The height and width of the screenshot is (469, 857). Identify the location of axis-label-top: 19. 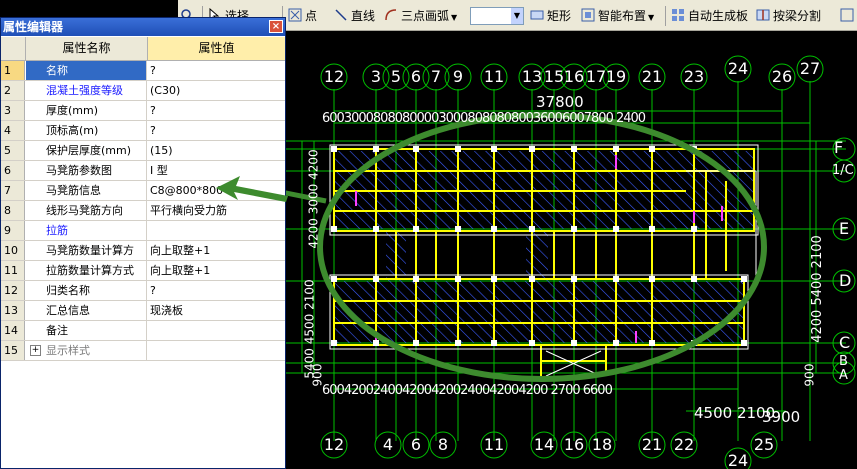
(616, 76).